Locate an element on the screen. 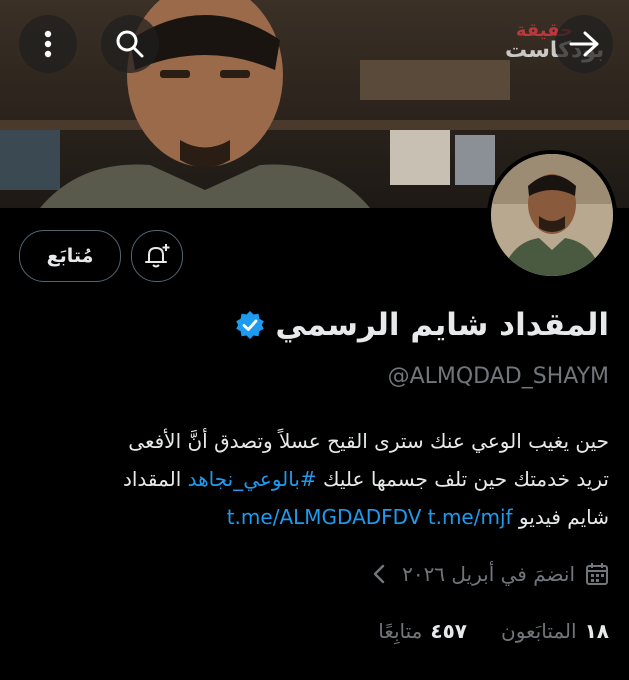 Image resolution: width=629 pixels, height=680 pixels. more-vertical-icon is located at coordinates (48, 44).